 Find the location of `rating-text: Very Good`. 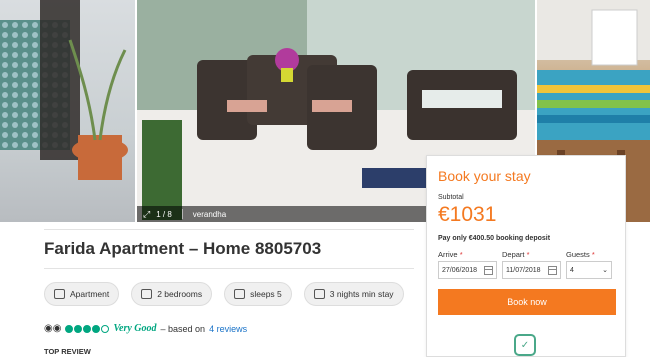

rating-text: Very Good is located at coordinates (135, 328).